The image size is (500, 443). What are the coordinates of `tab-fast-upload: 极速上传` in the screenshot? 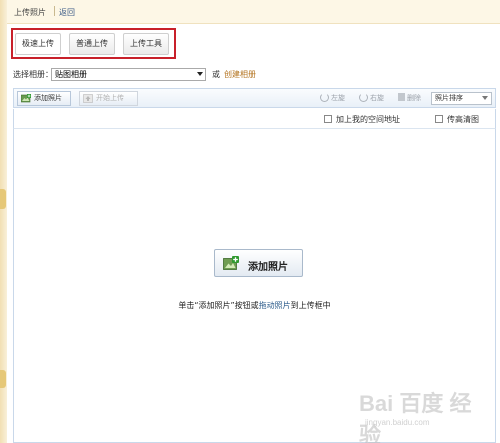 It's located at (38, 44).